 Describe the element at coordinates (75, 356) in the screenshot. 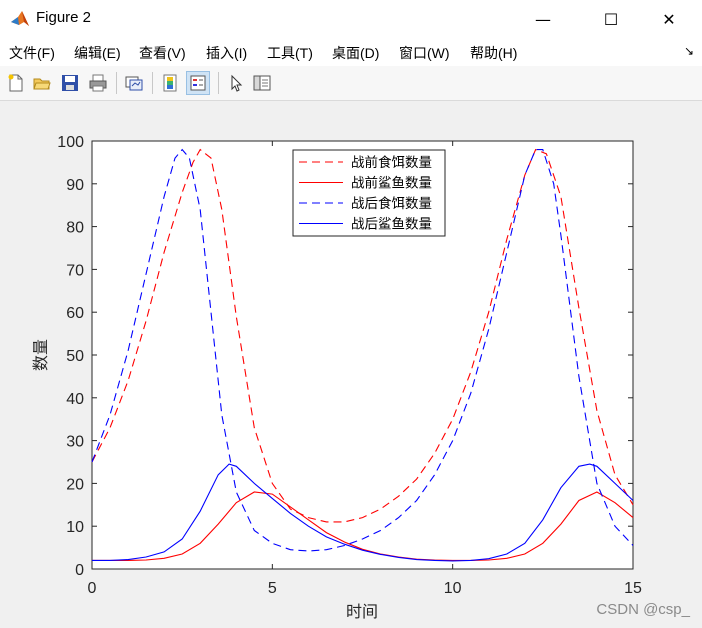

I see `y-tick-label: 50` at that location.